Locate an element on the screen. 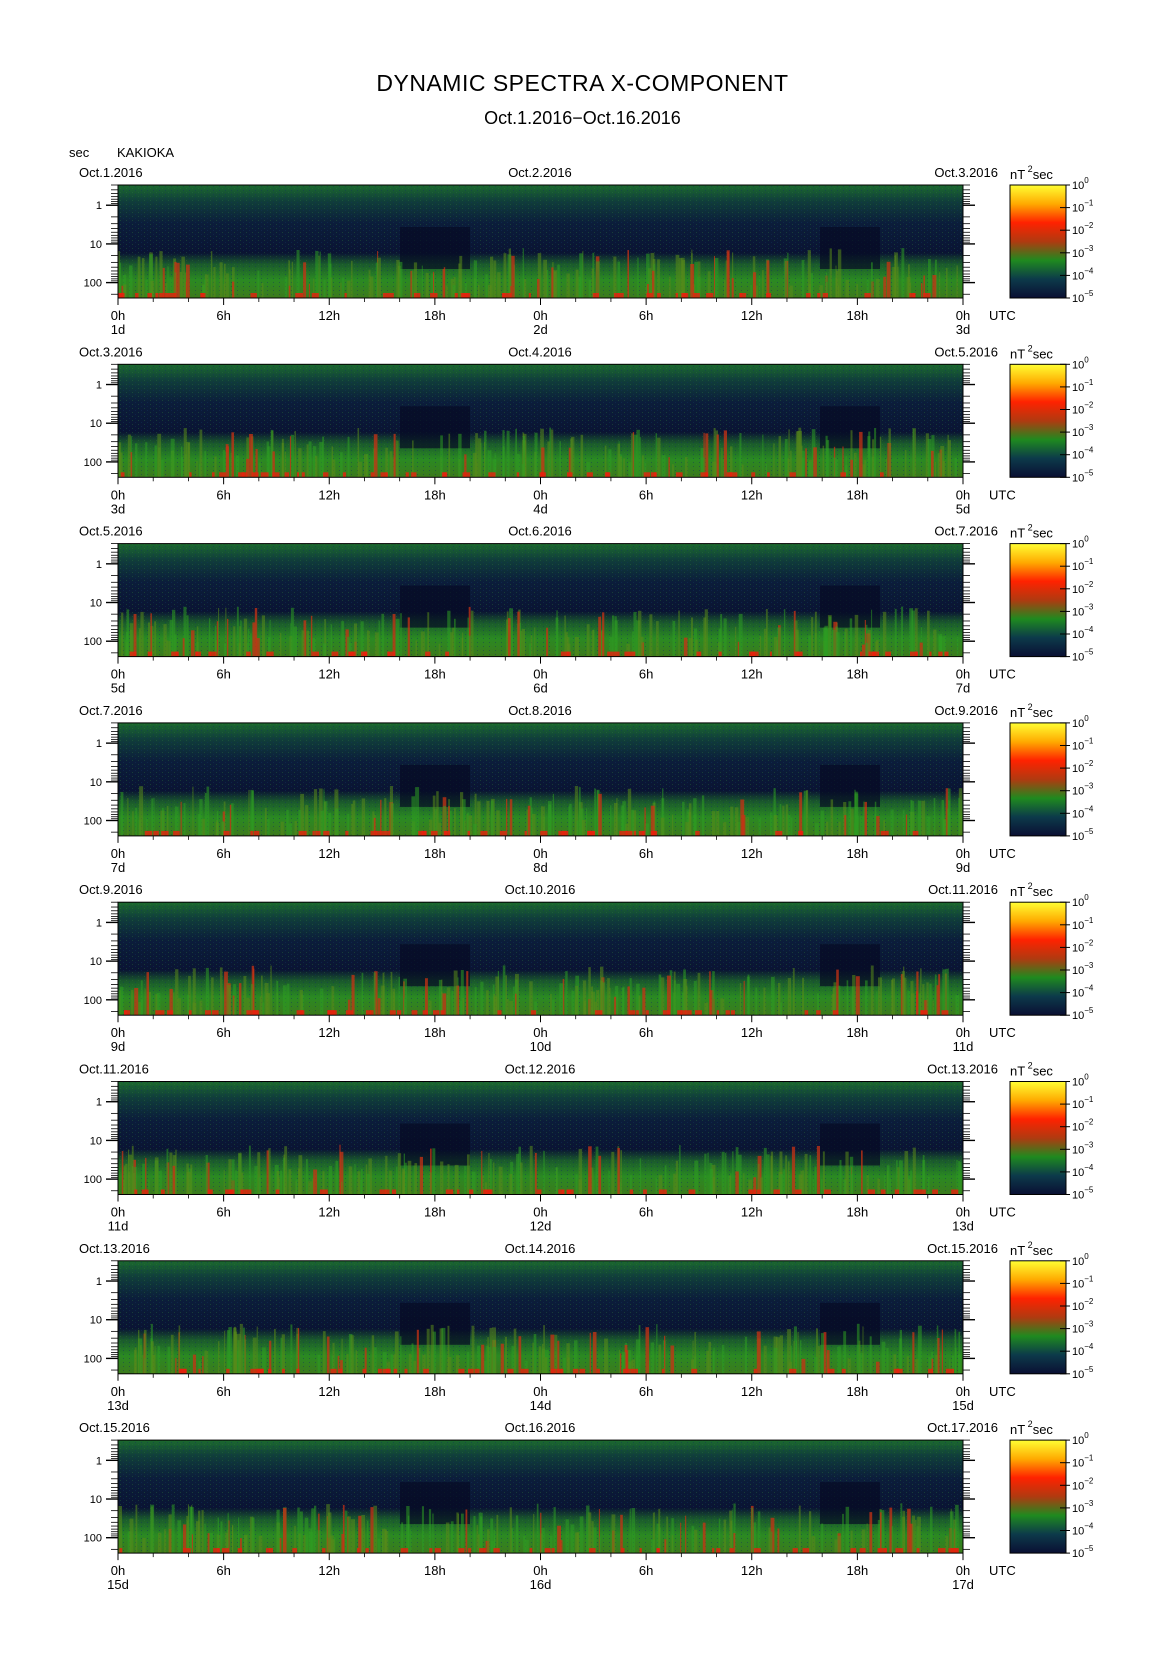 This screenshot has width=1165, height=1679. quiet-patch is located at coordinates (435, 606).